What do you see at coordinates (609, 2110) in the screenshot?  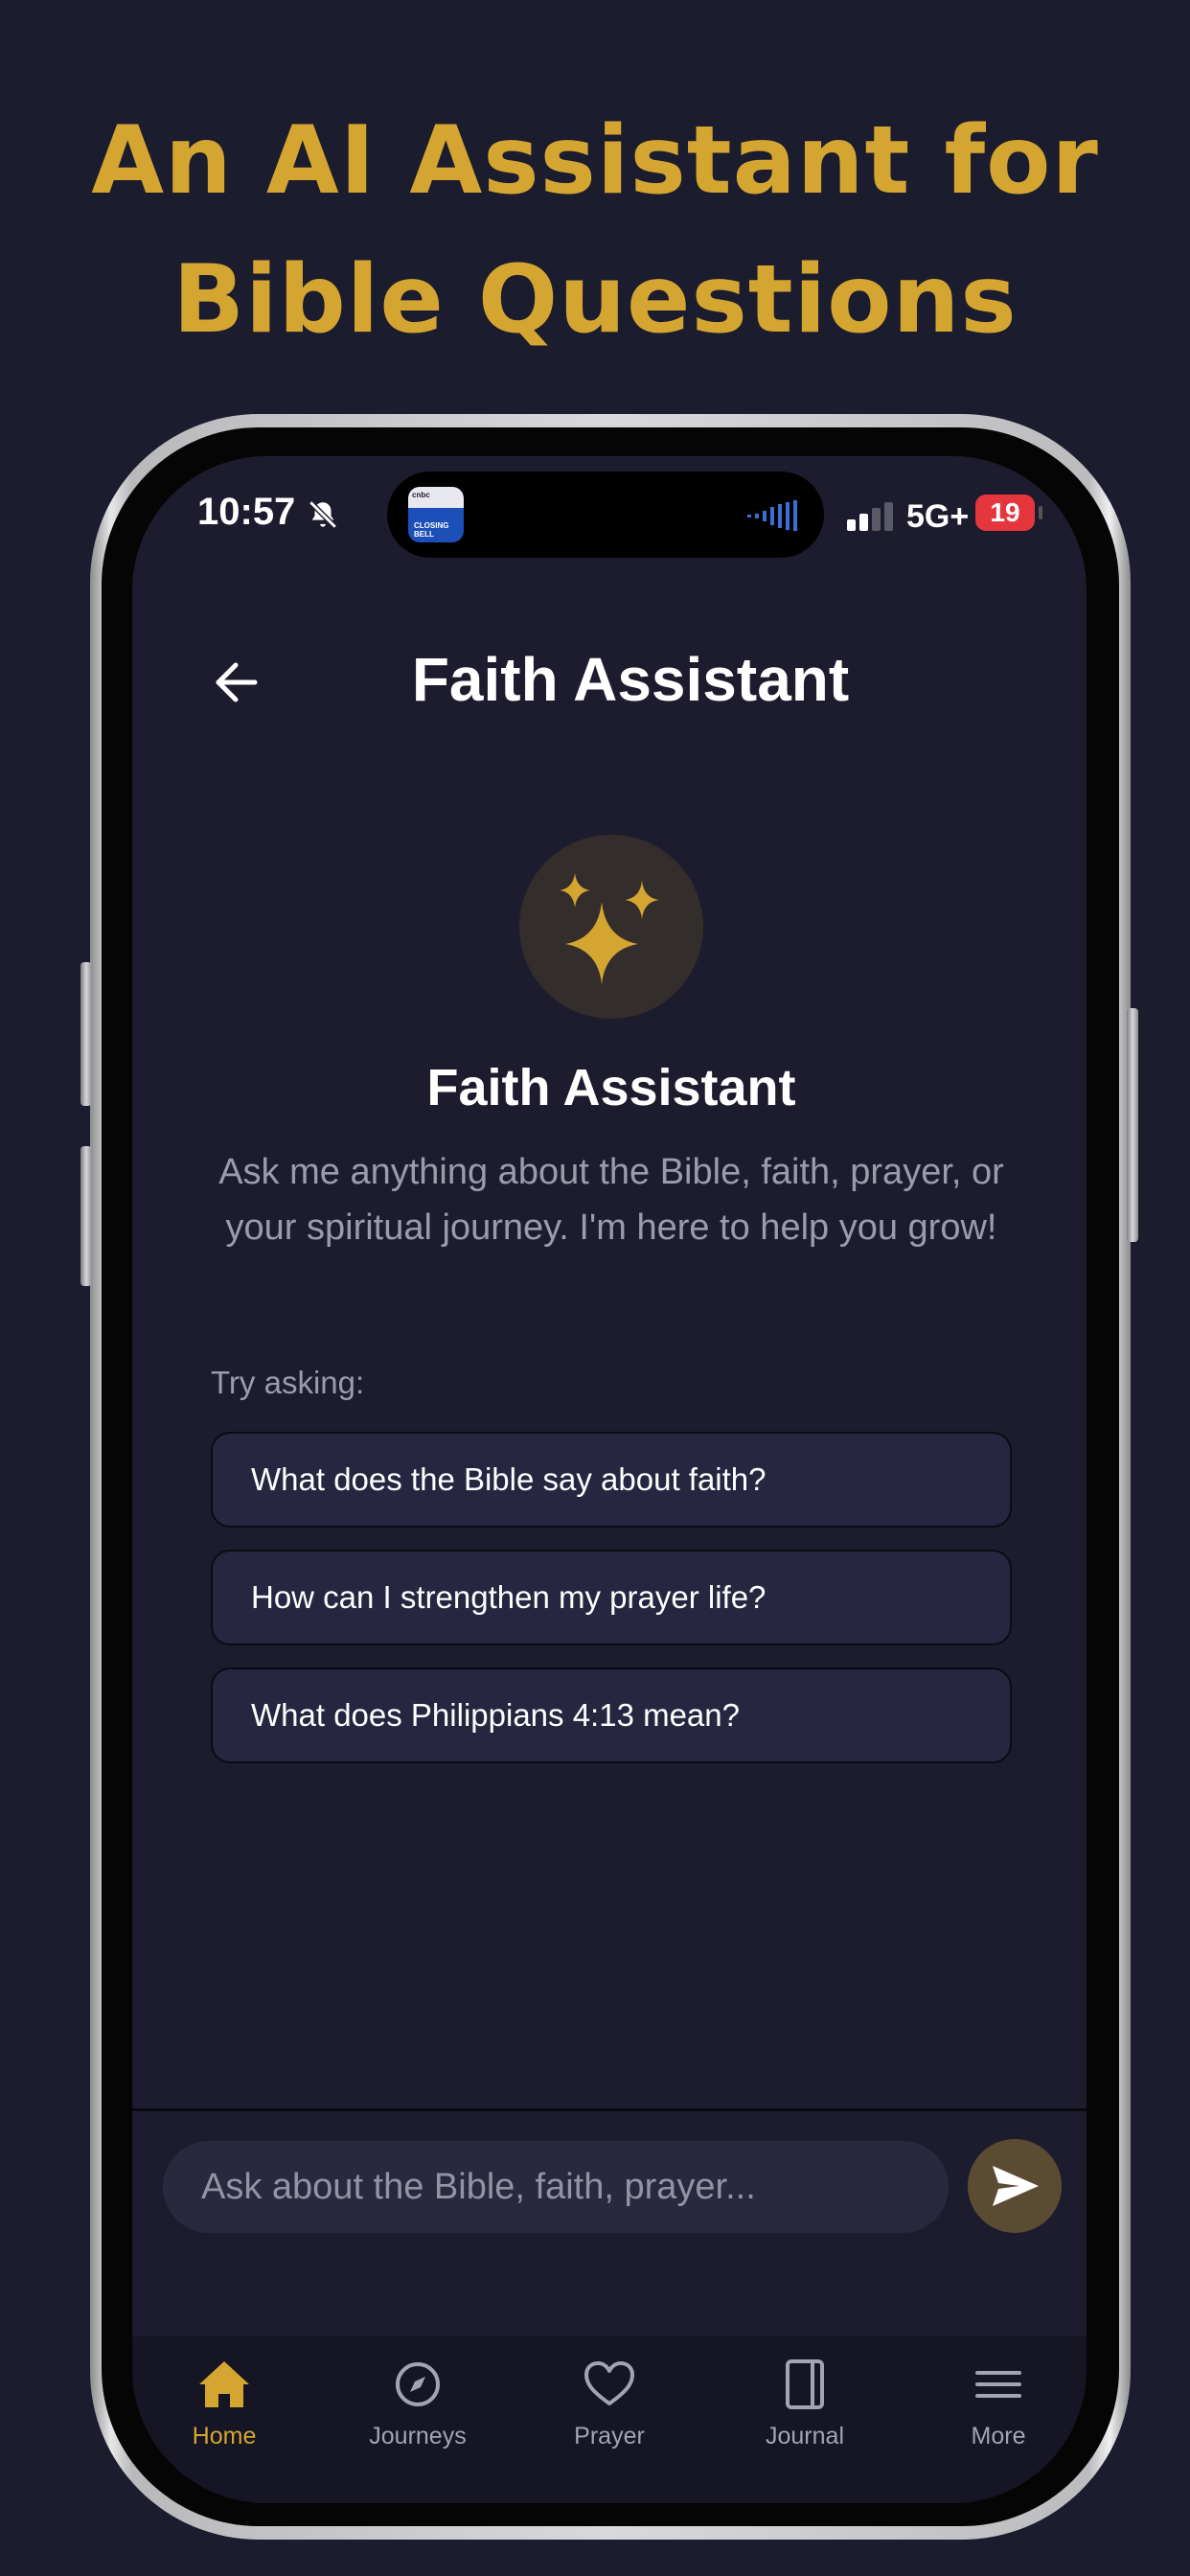 I see `composer-divider` at bounding box center [609, 2110].